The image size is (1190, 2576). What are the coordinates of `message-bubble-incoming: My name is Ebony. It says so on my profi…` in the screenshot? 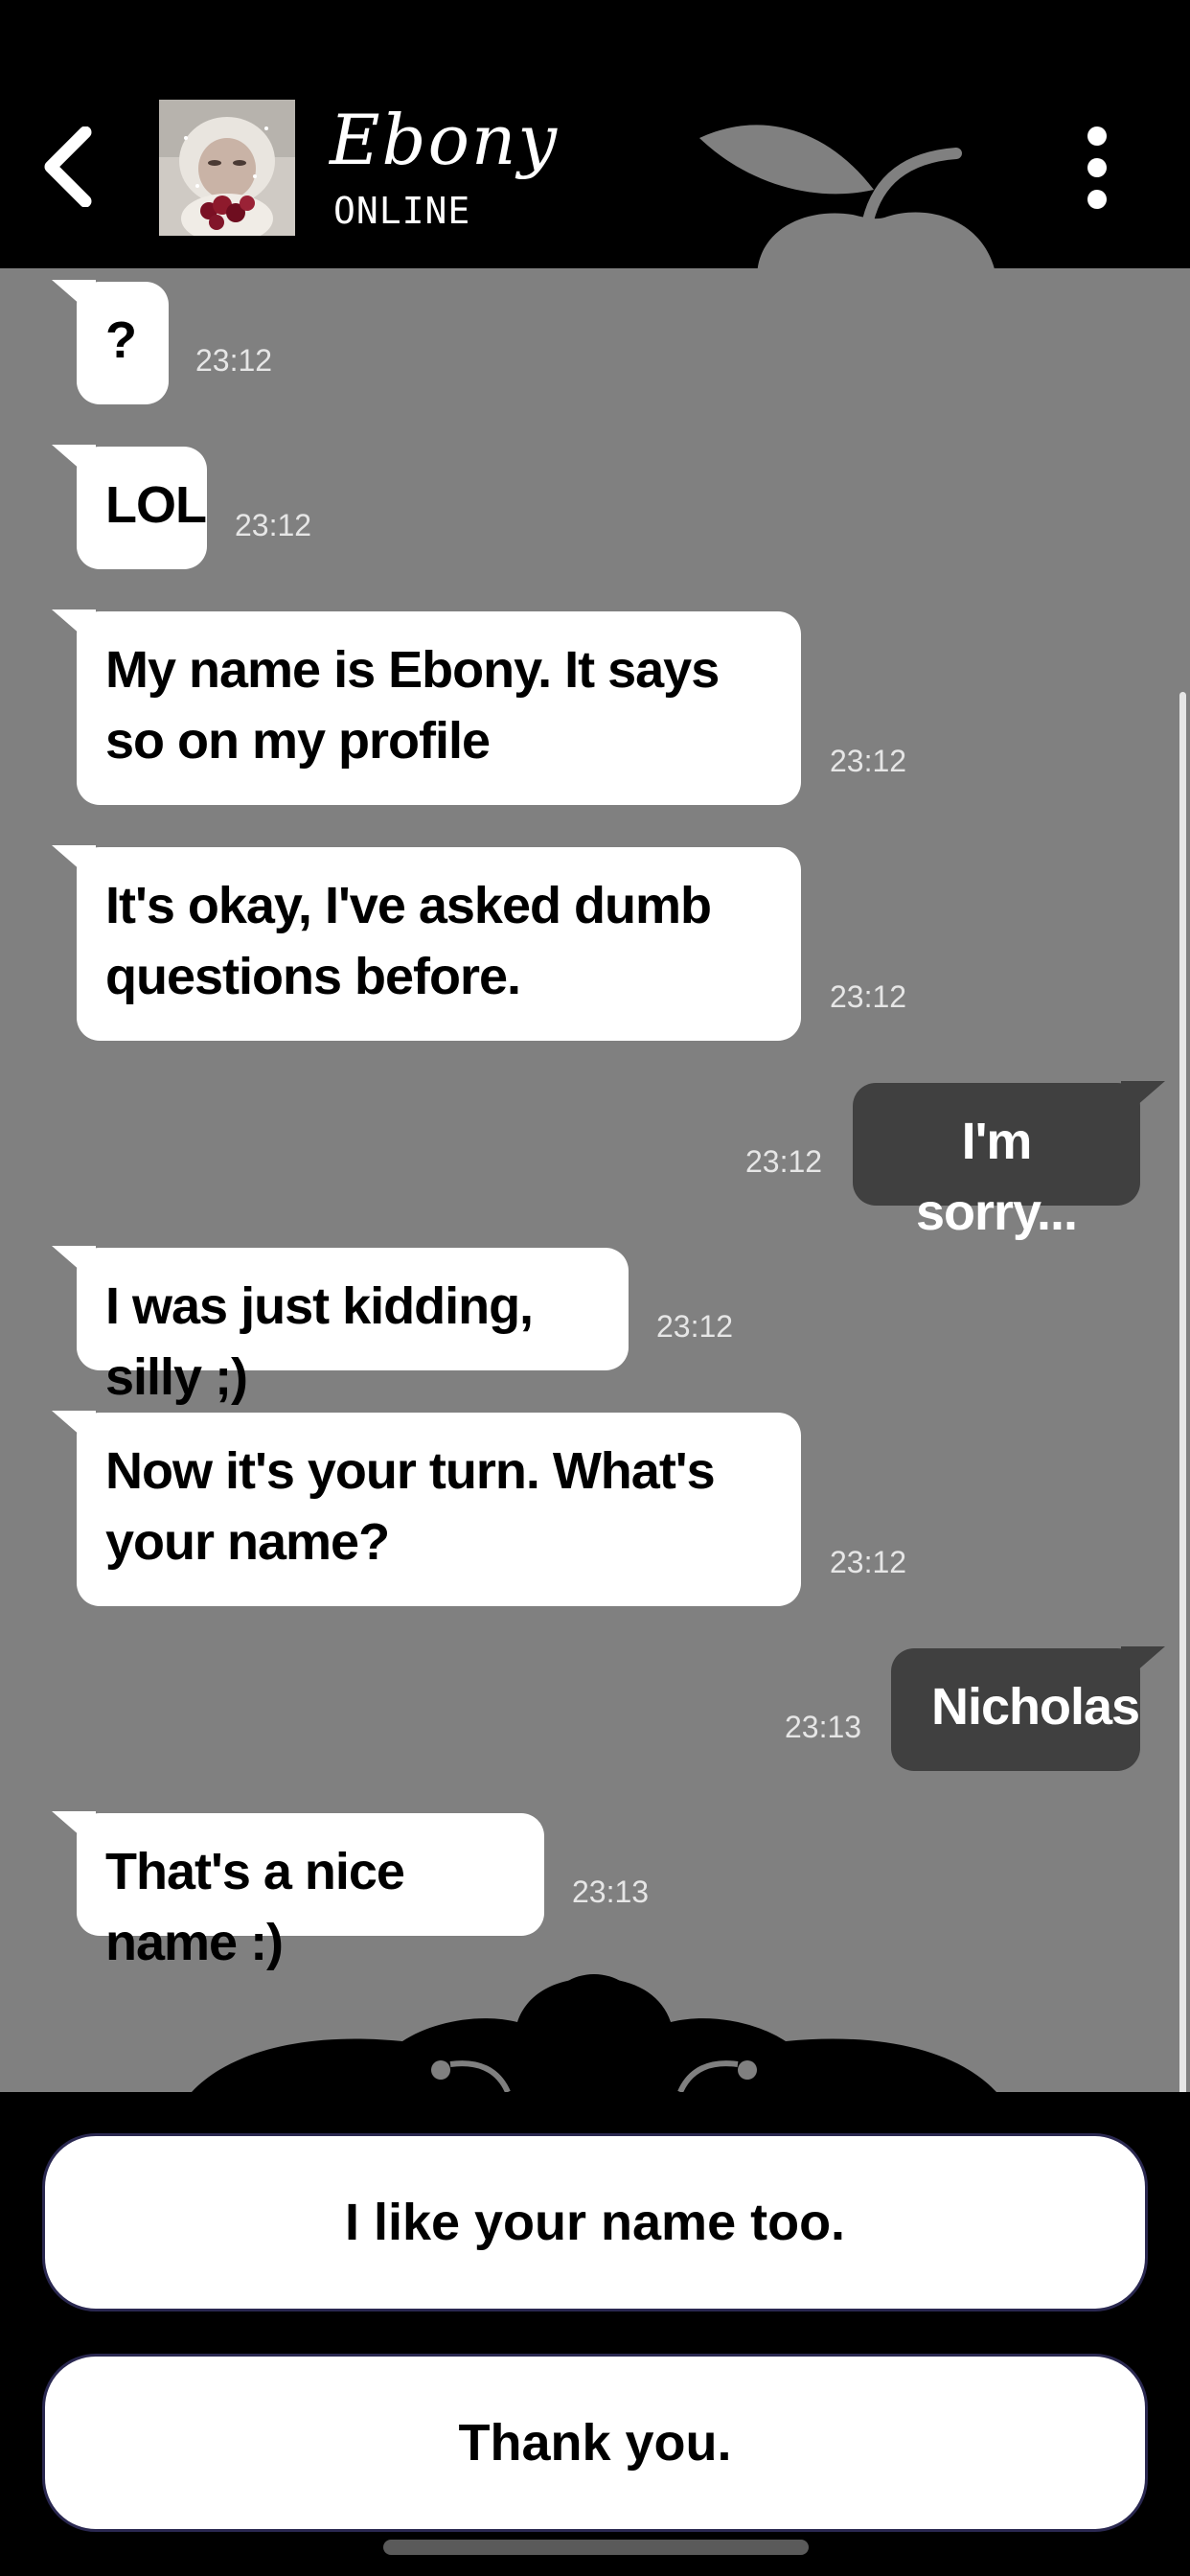 It's located at (439, 708).